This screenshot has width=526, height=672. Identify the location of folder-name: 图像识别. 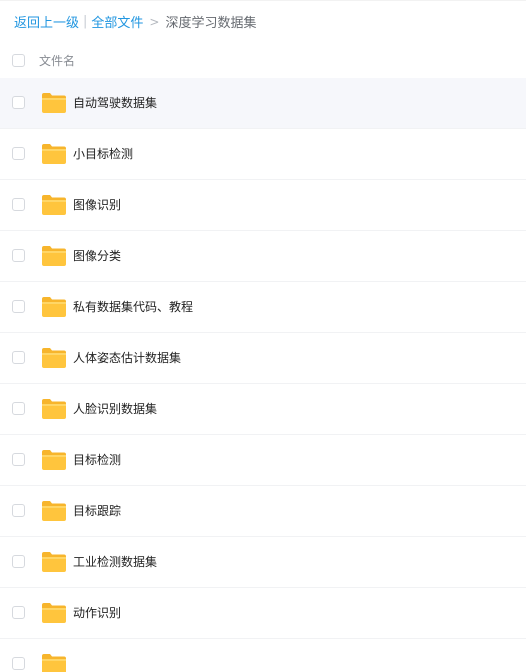
(97, 205).